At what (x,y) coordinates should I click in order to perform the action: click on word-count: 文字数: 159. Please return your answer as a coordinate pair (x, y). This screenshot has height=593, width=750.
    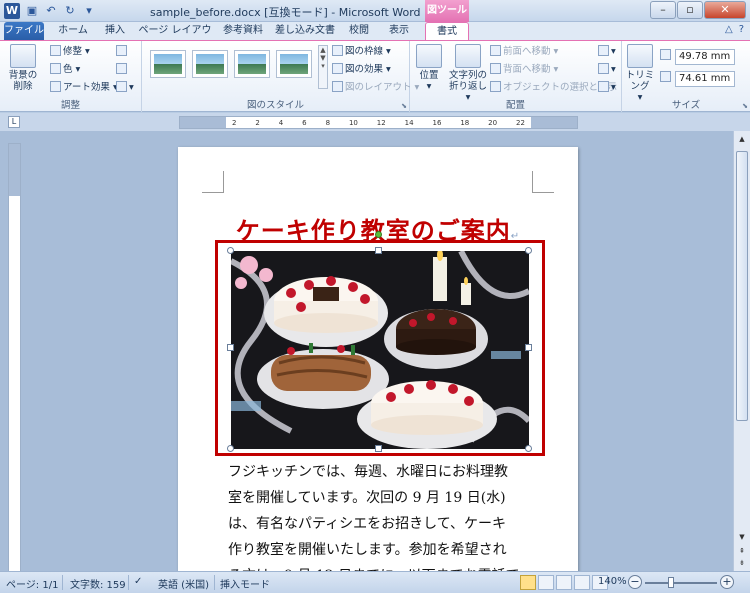
    Looking at the image, I should click on (98, 583).